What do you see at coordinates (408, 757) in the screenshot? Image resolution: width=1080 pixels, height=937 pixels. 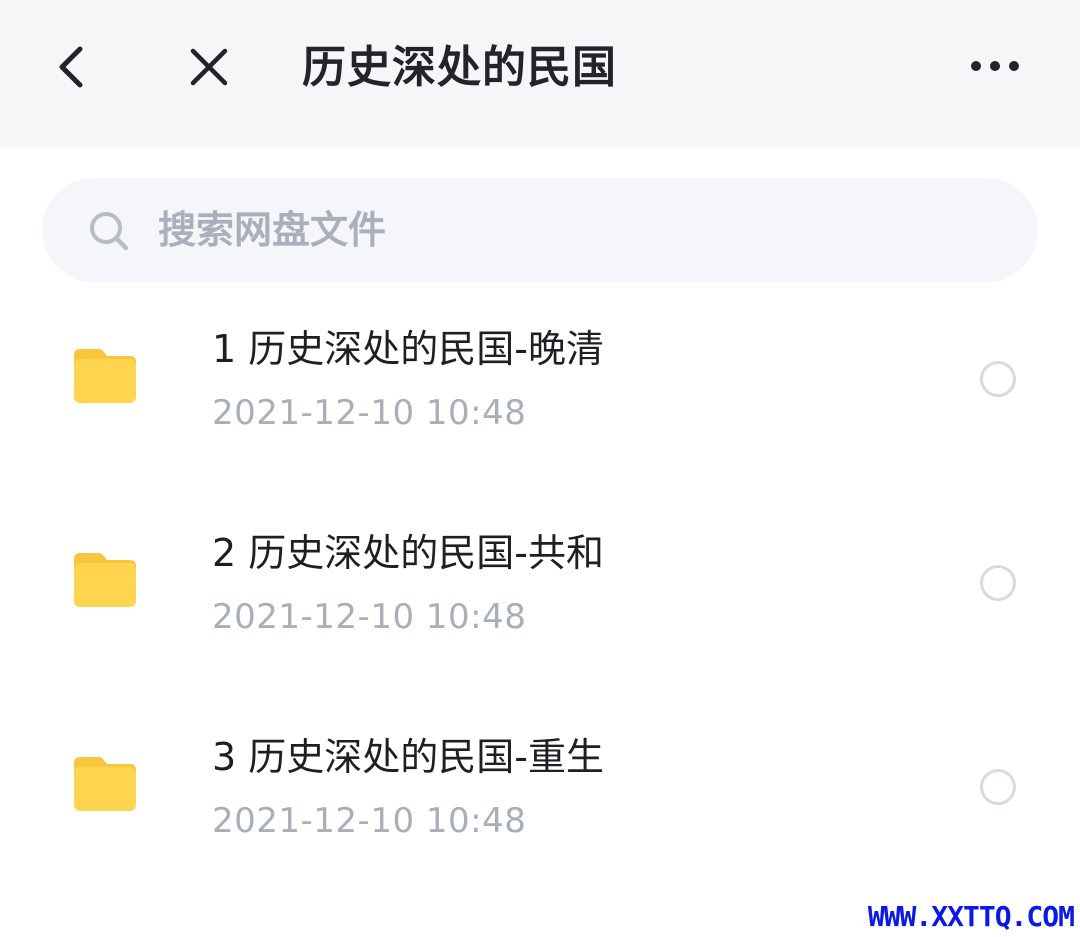 I see `file-name: 3 历史深处的民国-重生` at bounding box center [408, 757].